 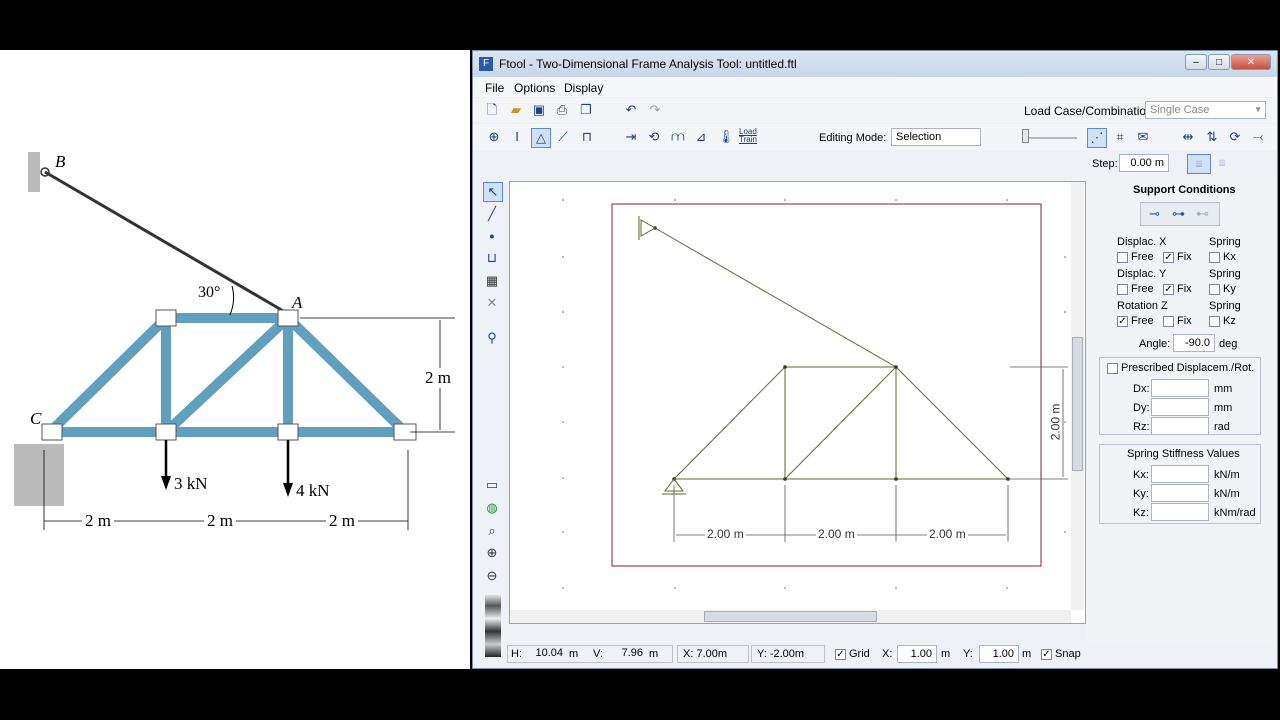 What do you see at coordinates (562, 110) in the screenshot?
I see `print-icon: ⎙` at bounding box center [562, 110].